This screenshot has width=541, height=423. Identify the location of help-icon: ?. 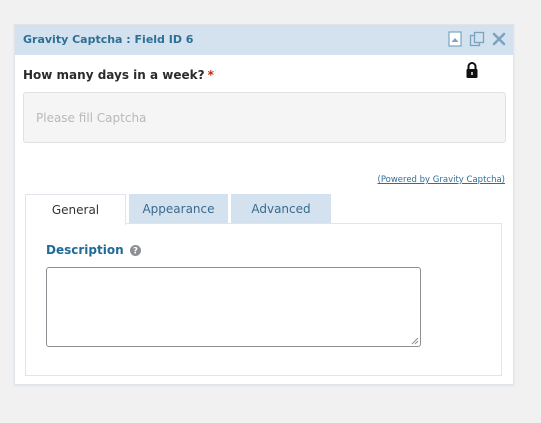
(135, 250).